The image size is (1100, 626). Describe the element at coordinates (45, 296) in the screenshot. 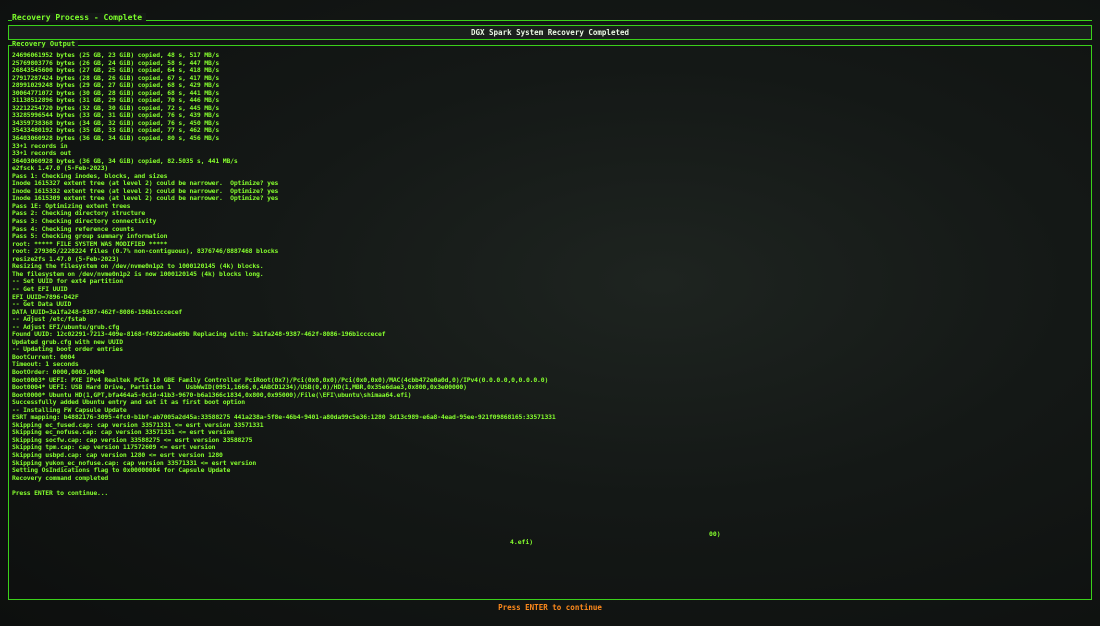

I see `output-line: EFI_UUID=7896-D42F` at that location.